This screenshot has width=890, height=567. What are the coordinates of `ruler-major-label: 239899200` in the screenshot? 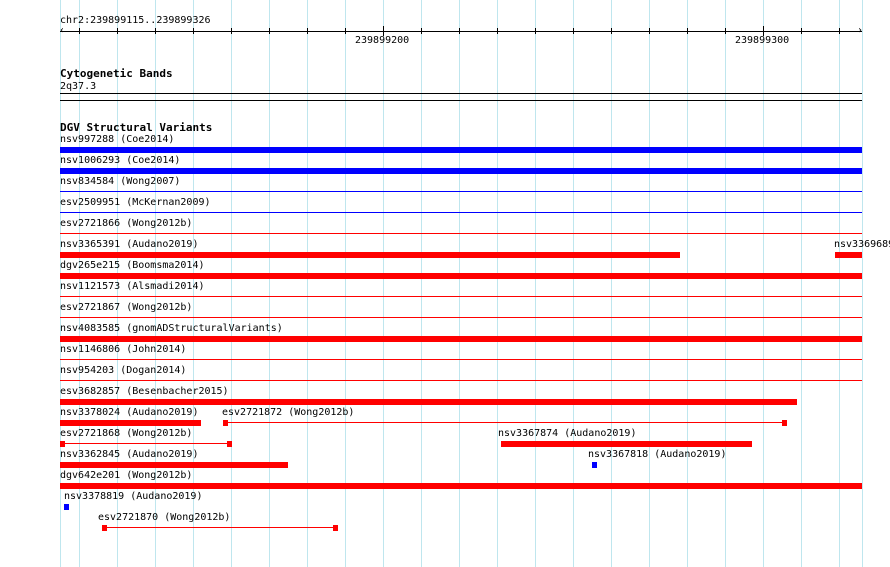 It's located at (382, 40).